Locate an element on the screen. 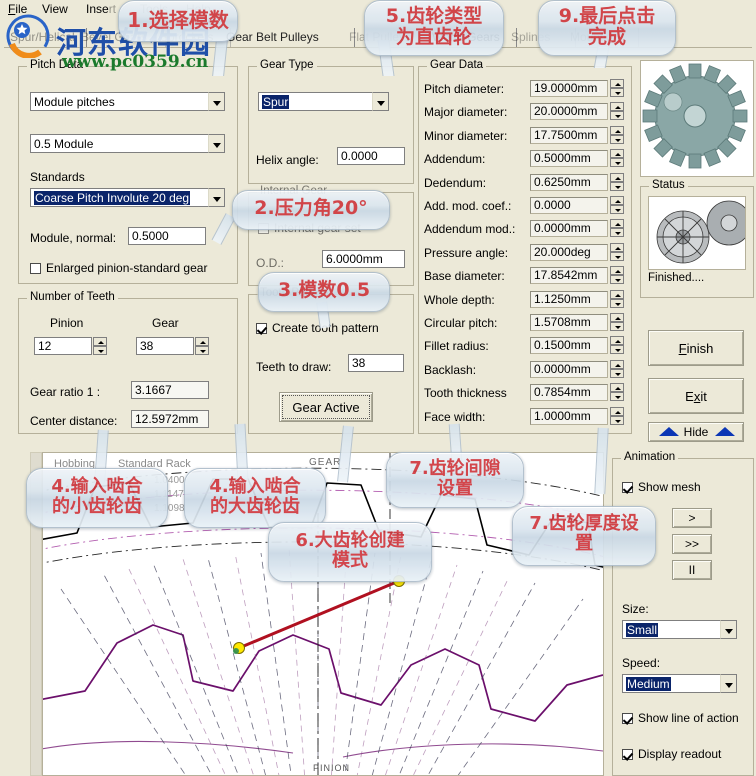 This screenshot has height=776, width=756. pinion-teeth-stepper is located at coordinates (100, 346).